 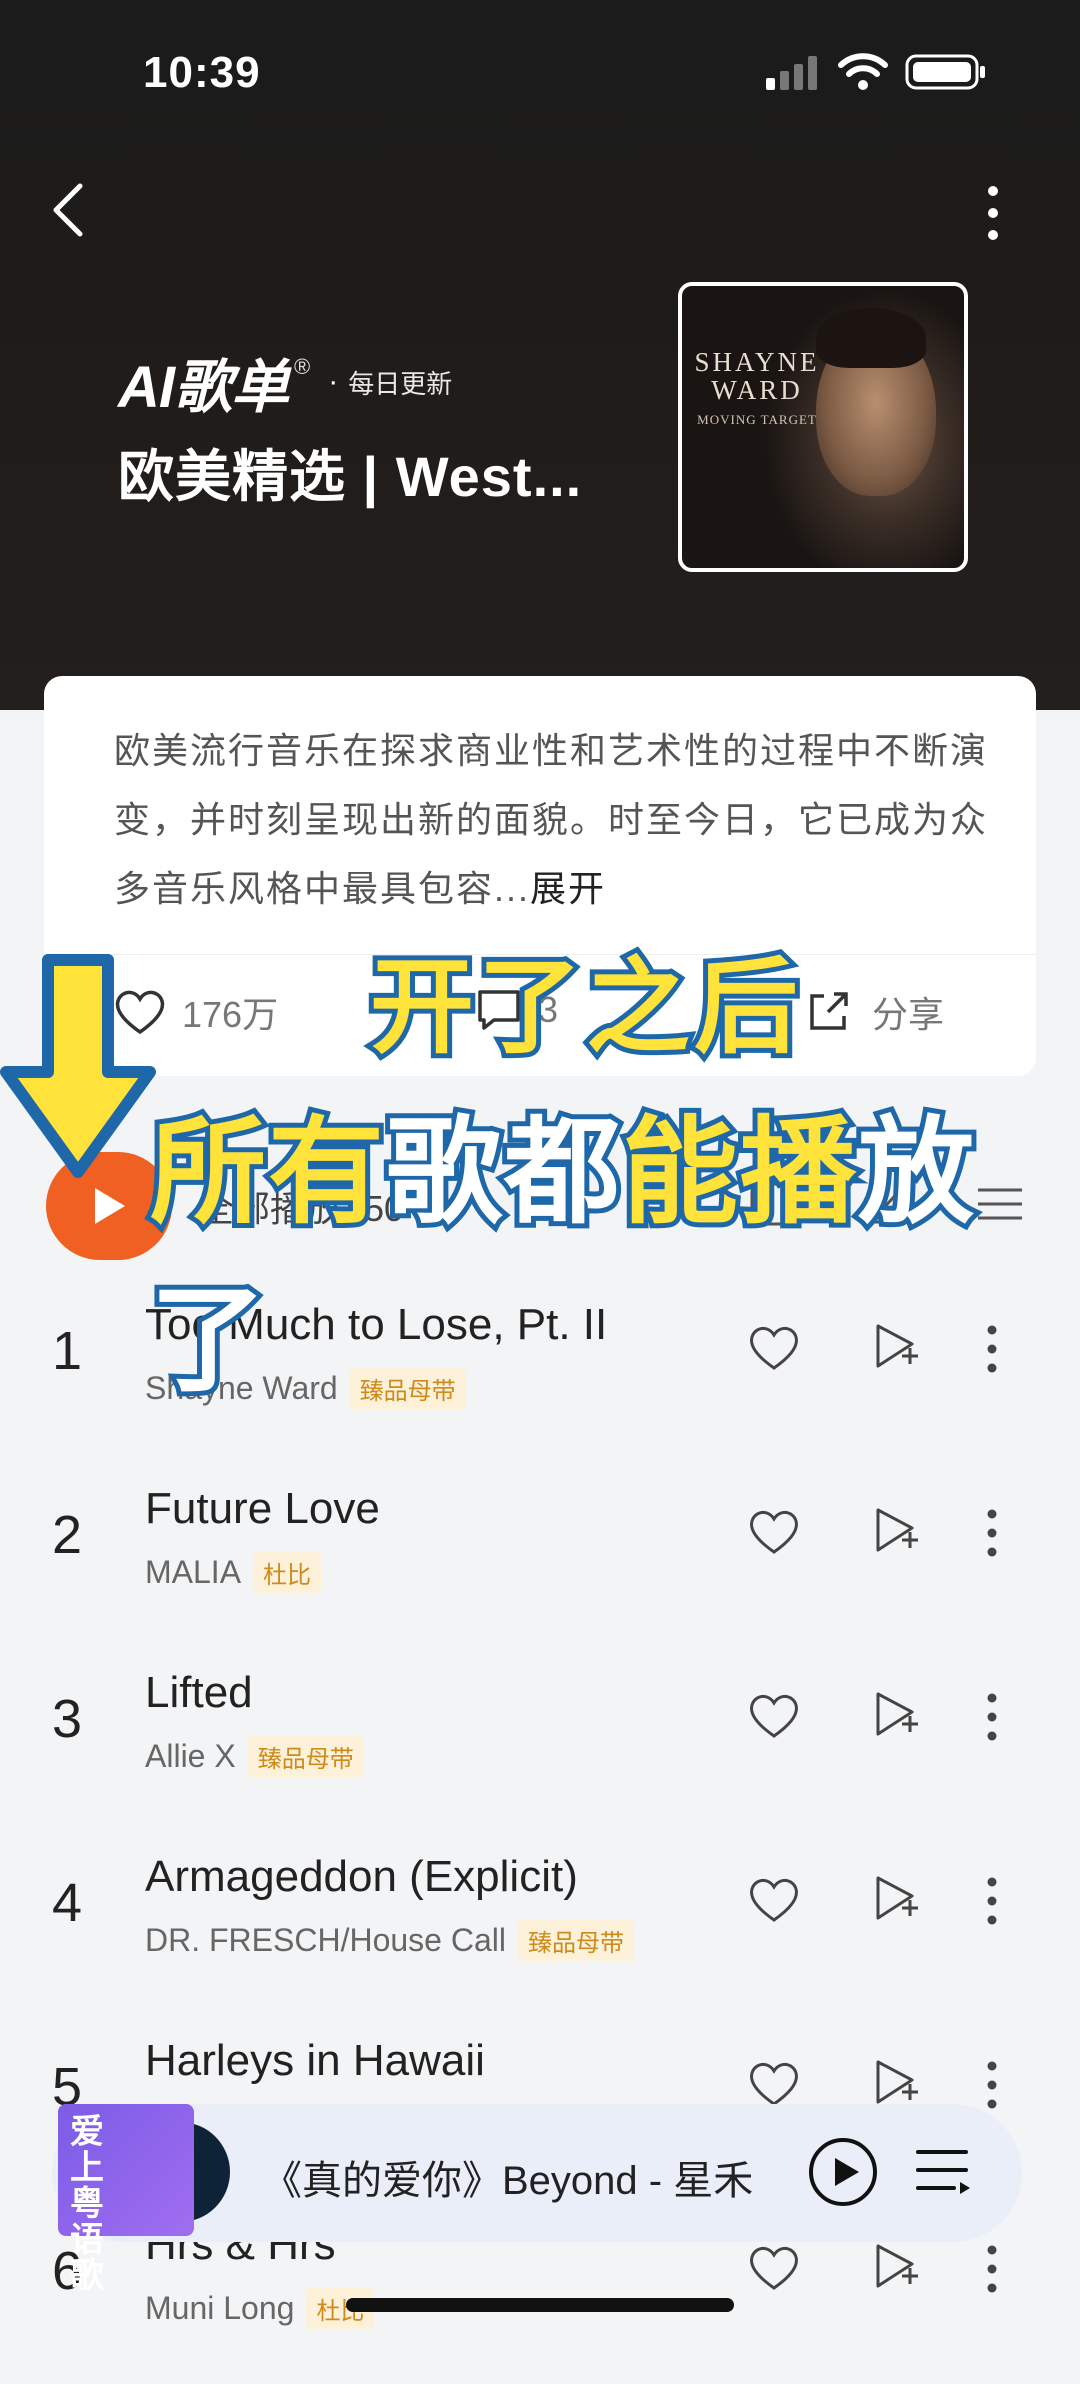 I want to click on ai-playlist-logo: AI歌单, so click(x=203, y=387).